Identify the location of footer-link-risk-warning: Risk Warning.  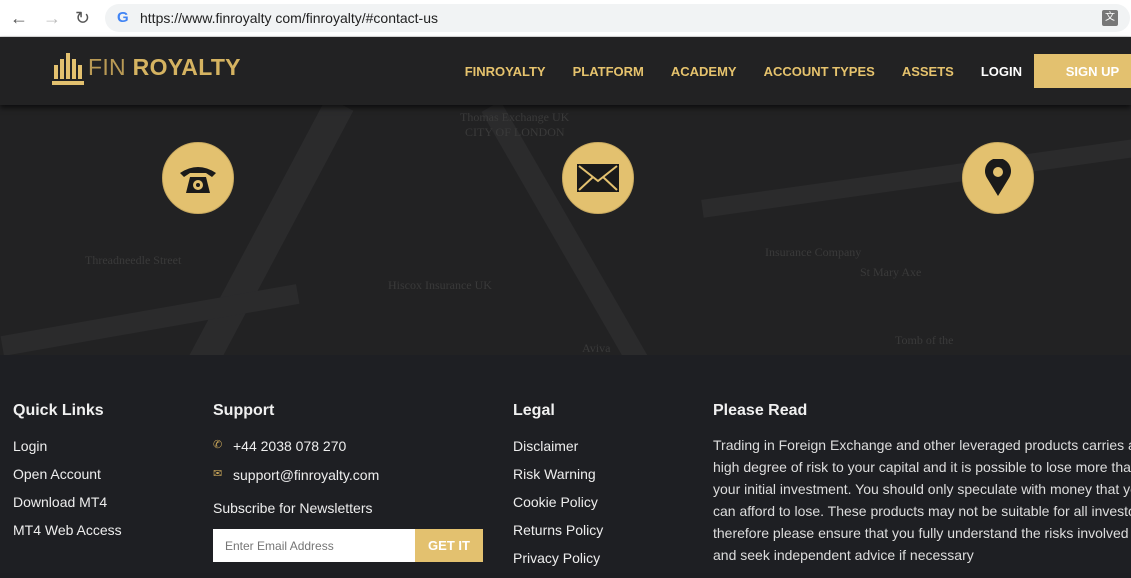
(558, 480).